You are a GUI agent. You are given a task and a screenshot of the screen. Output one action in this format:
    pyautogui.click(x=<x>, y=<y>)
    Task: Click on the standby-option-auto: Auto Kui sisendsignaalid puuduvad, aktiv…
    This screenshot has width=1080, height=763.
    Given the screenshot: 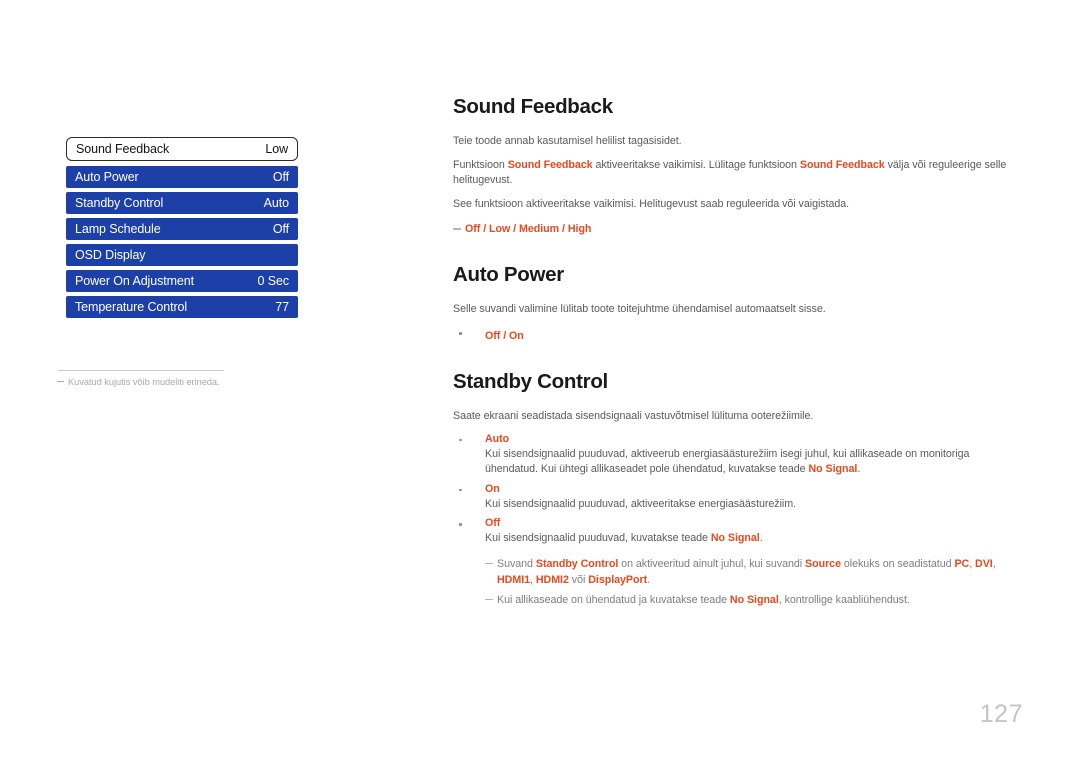 What is the action you would take?
    pyautogui.click(x=738, y=455)
    